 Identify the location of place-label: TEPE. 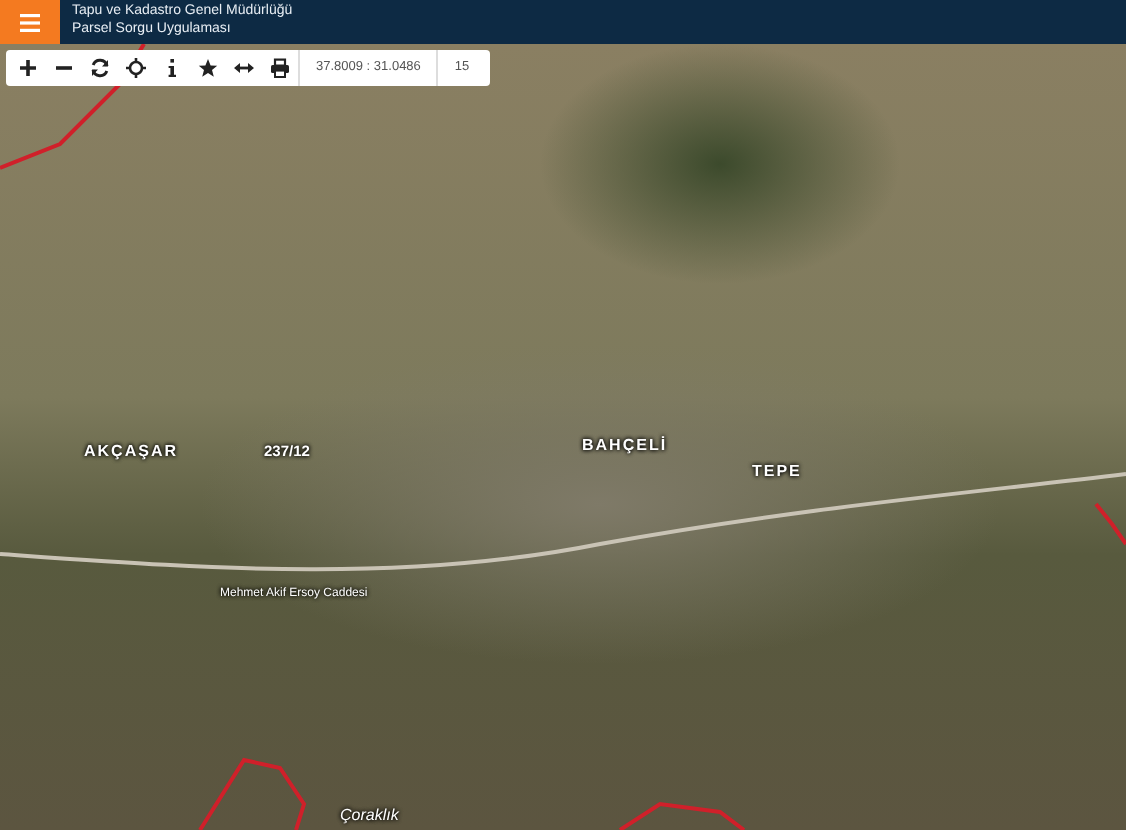
(777, 471).